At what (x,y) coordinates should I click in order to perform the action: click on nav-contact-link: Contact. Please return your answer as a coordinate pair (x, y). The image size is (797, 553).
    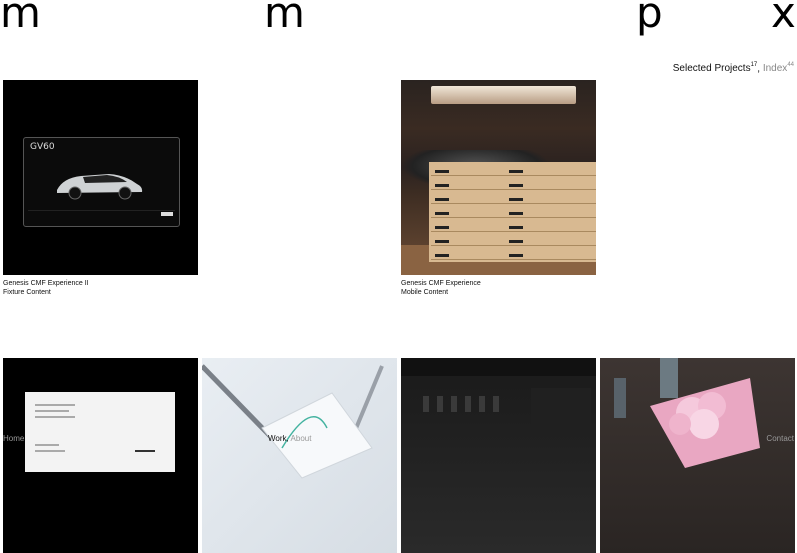
    Looking at the image, I should click on (780, 439).